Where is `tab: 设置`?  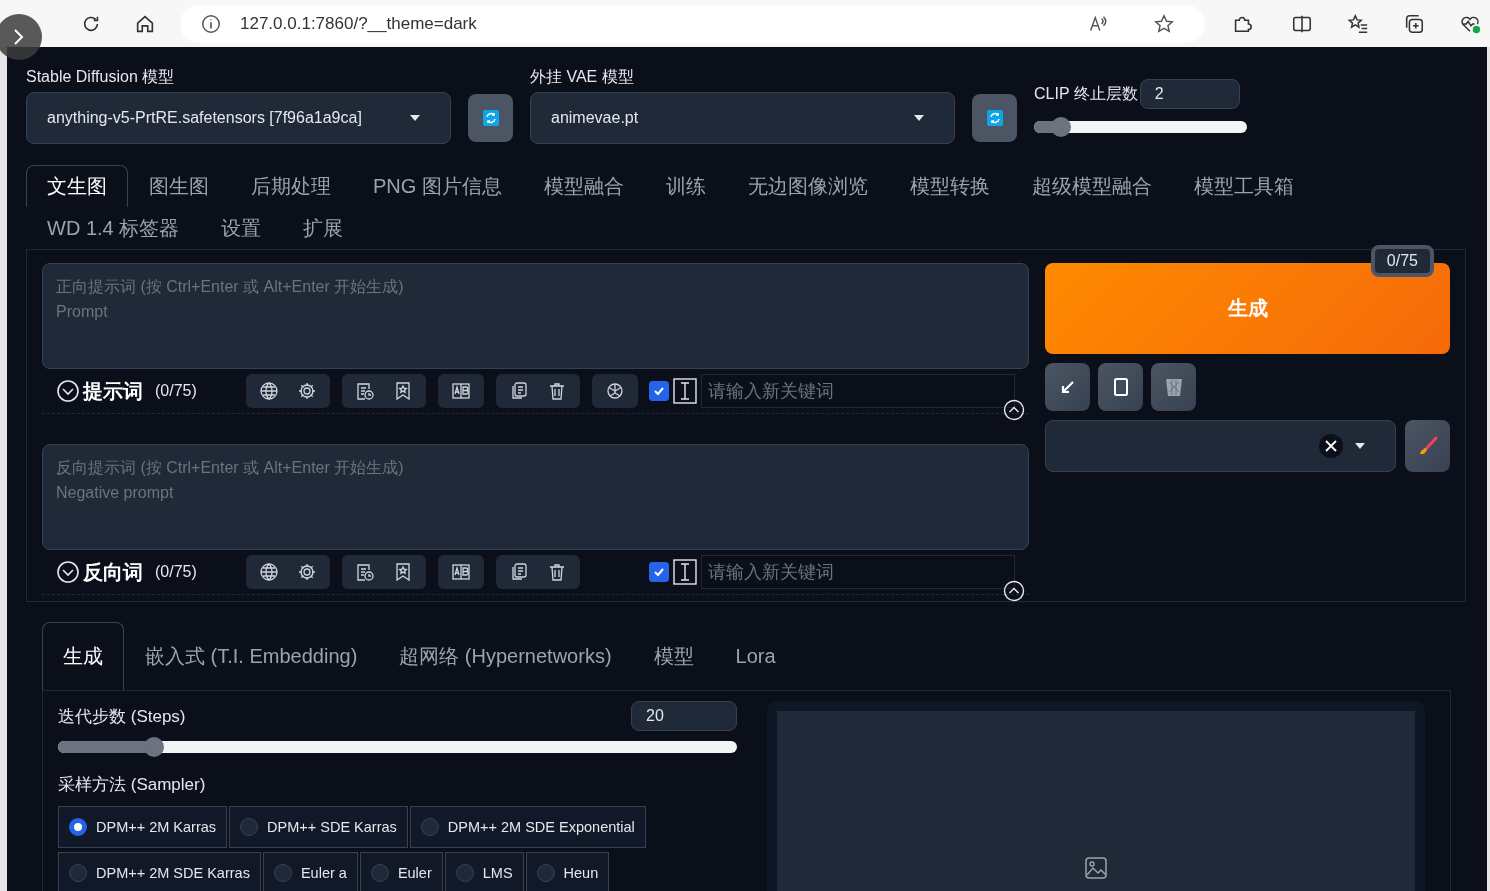 tab: 设置 is located at coordinates (241, 228).